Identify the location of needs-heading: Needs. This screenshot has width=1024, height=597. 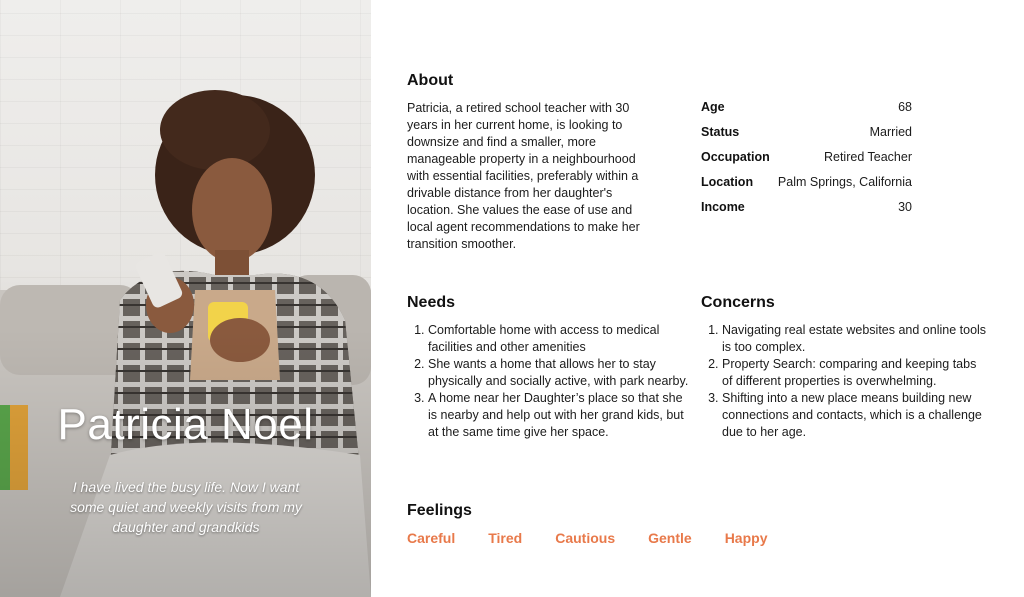
(431, 302).